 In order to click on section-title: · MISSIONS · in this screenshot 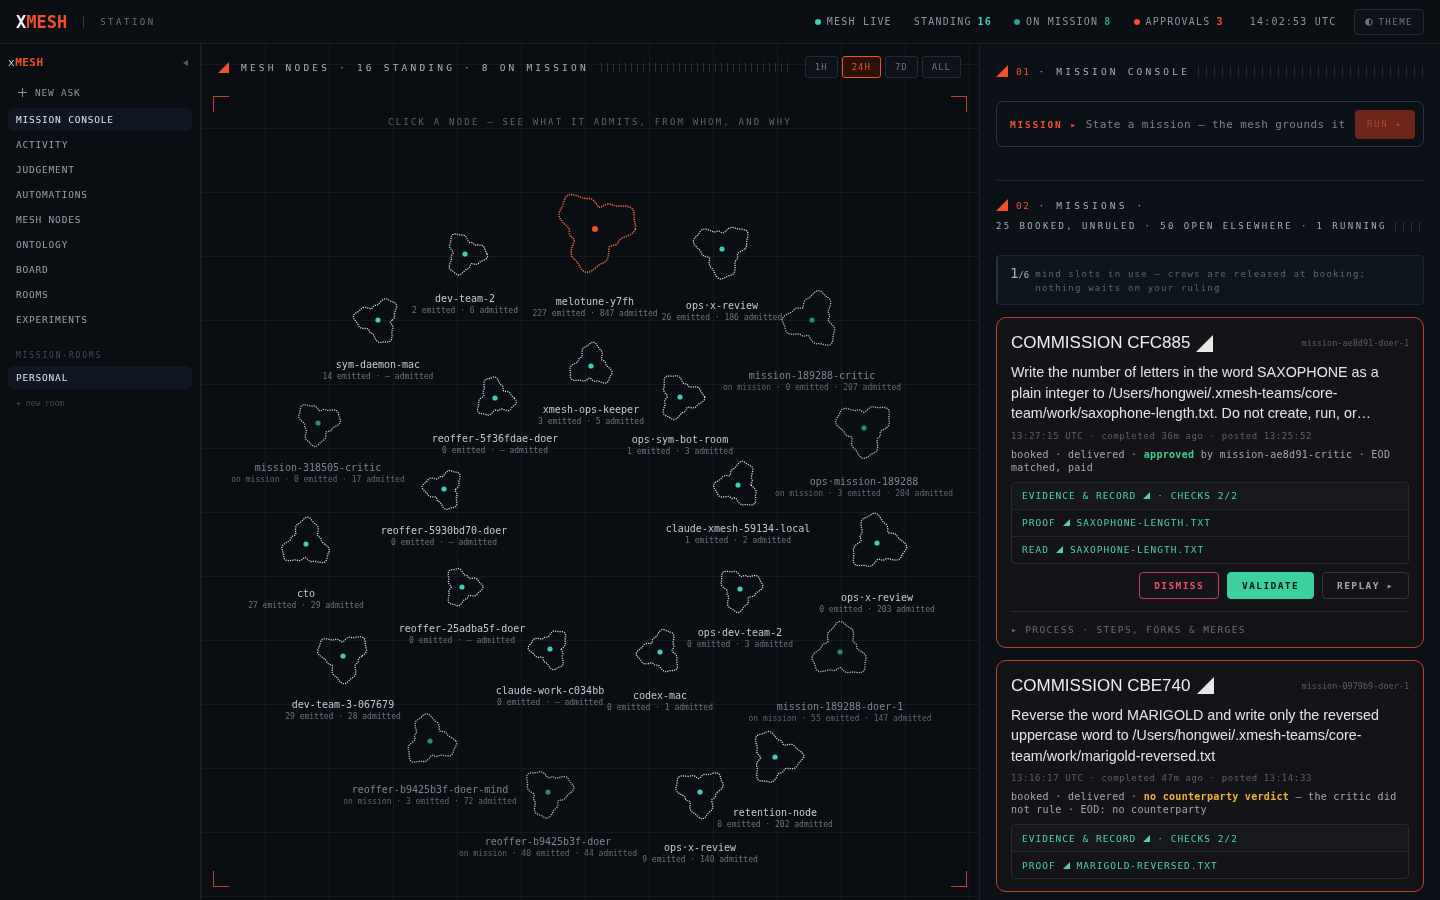, I will do `click(1092, 205)`.